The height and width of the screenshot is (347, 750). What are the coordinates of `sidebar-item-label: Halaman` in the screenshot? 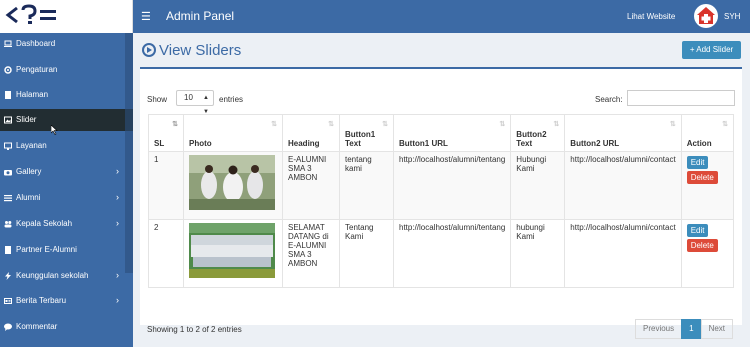 It's located at (32, 94).